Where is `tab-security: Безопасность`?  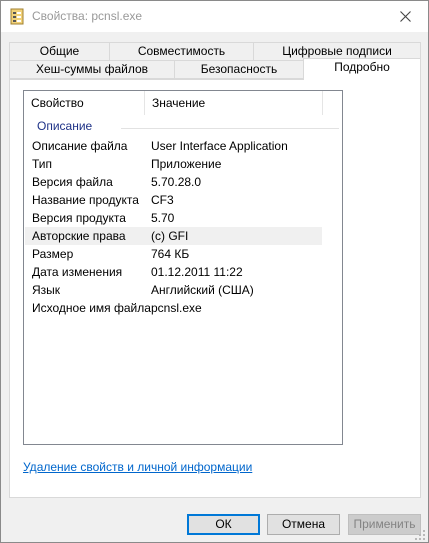 tab-security: Безопасность is located at coordinates (239, 69).